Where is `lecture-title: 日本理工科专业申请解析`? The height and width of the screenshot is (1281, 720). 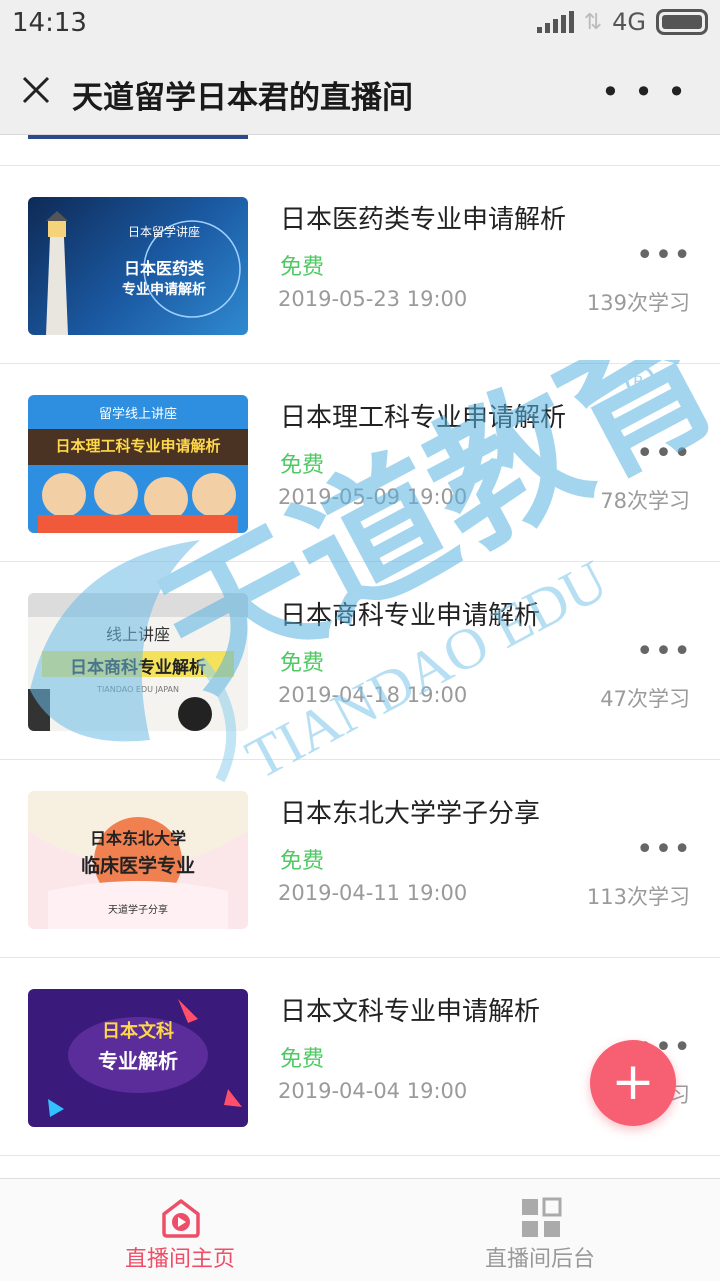 lecture-title: 日本理工科专业申请解析 is located at coordinates (423, 418).